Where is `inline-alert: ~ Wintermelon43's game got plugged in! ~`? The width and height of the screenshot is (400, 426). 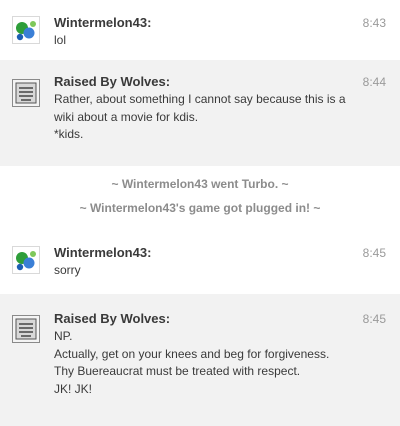
inline-alert: ~ Wintermelon43's game got plugged in! ~ is located at coordinates (200, 208).